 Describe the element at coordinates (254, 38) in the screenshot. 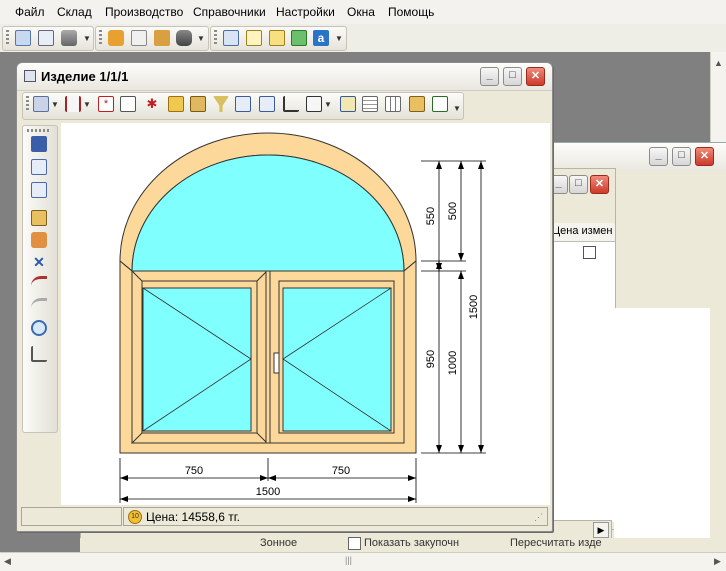

I see `pages-icon` at that location.